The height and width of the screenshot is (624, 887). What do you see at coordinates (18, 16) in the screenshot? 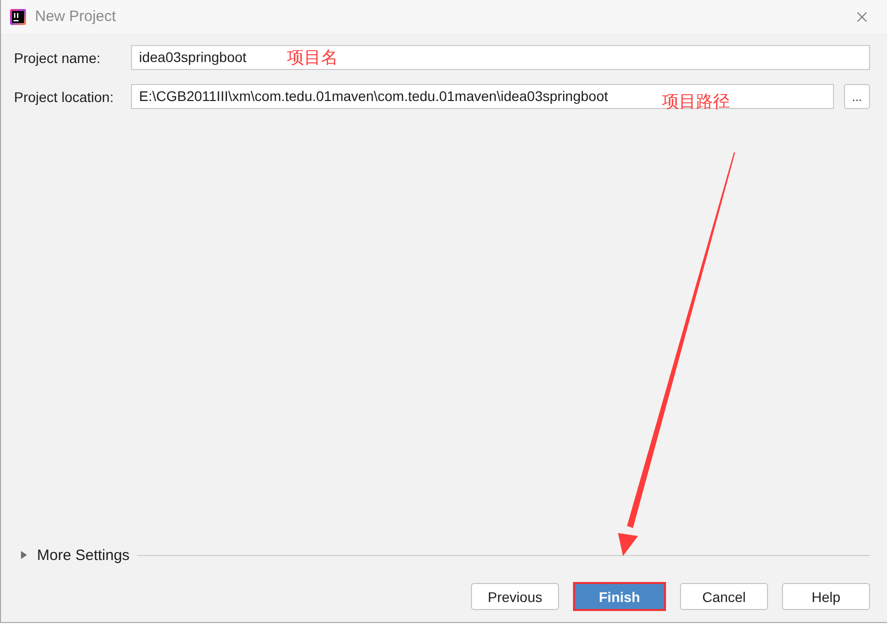
I see `app-logo-icon` at bounding box center [18, 16].